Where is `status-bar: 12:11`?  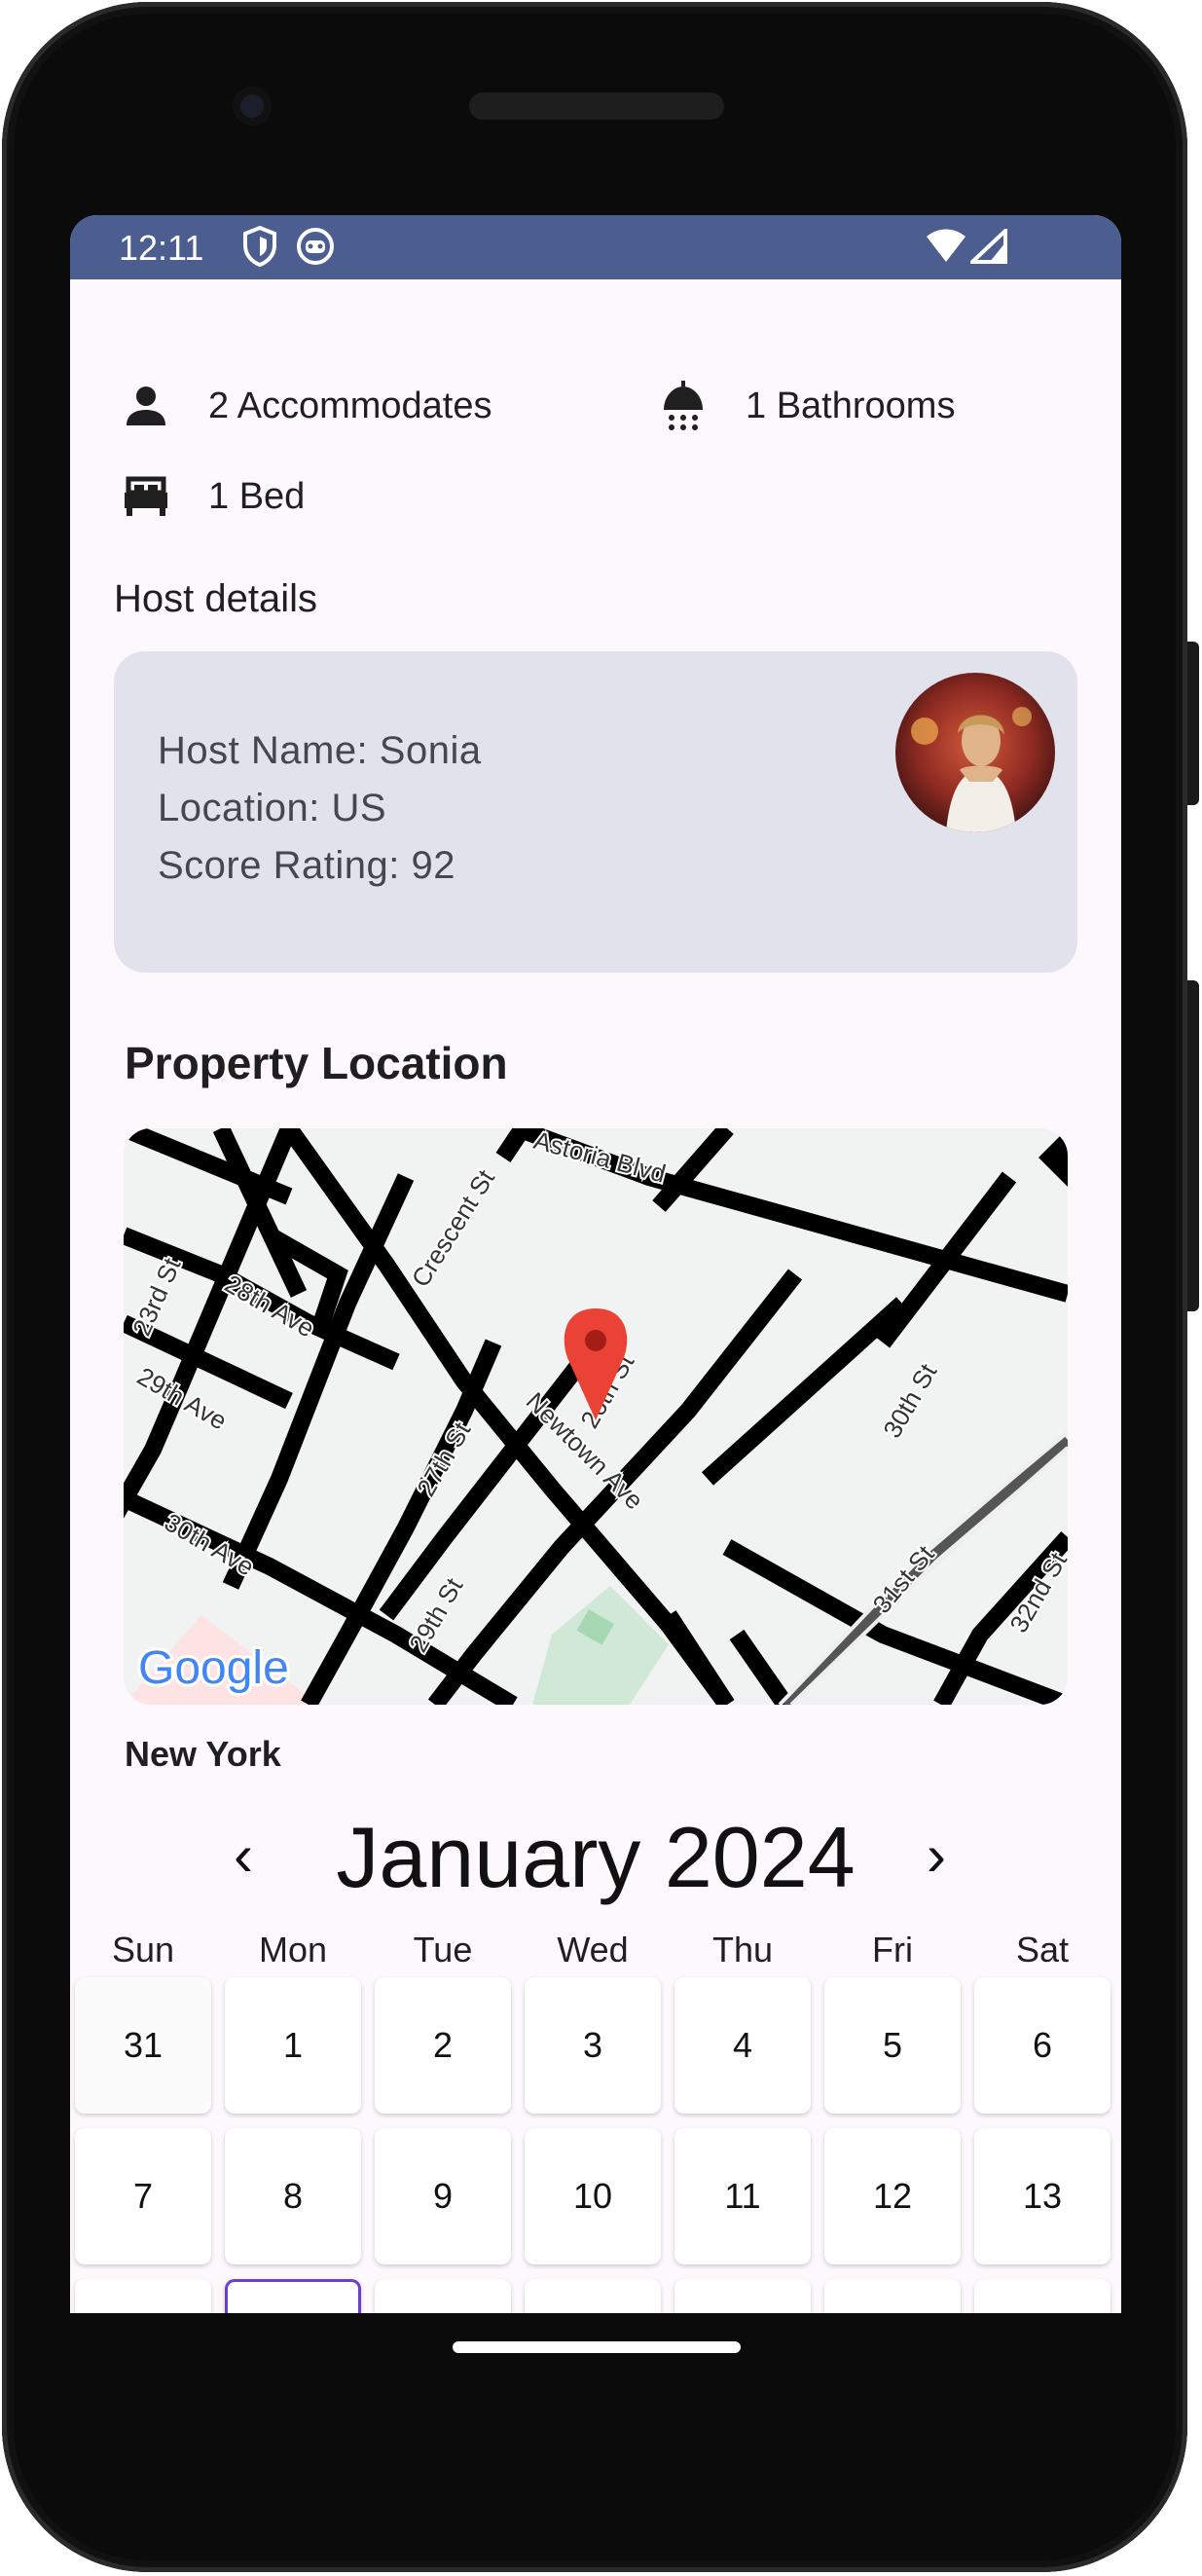 status-bar: 12:11 is located at coordinates (595, 247).